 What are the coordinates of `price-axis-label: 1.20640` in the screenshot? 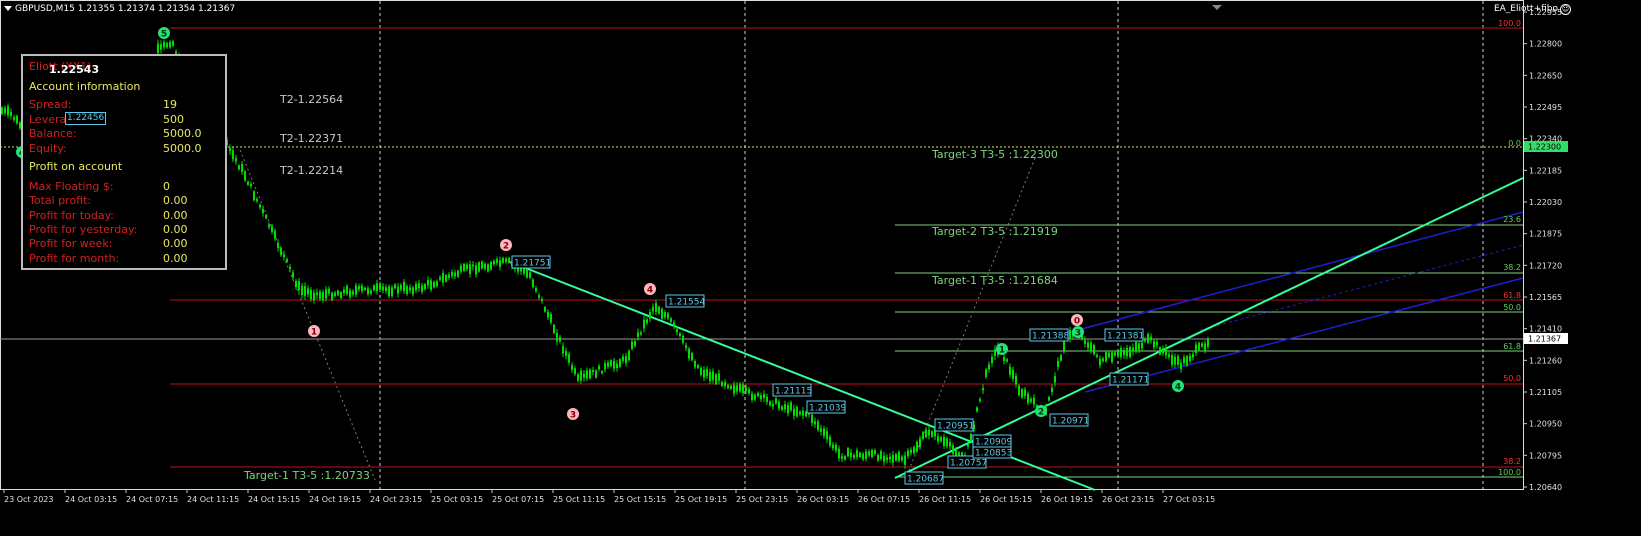 It's located at (1545, 487).